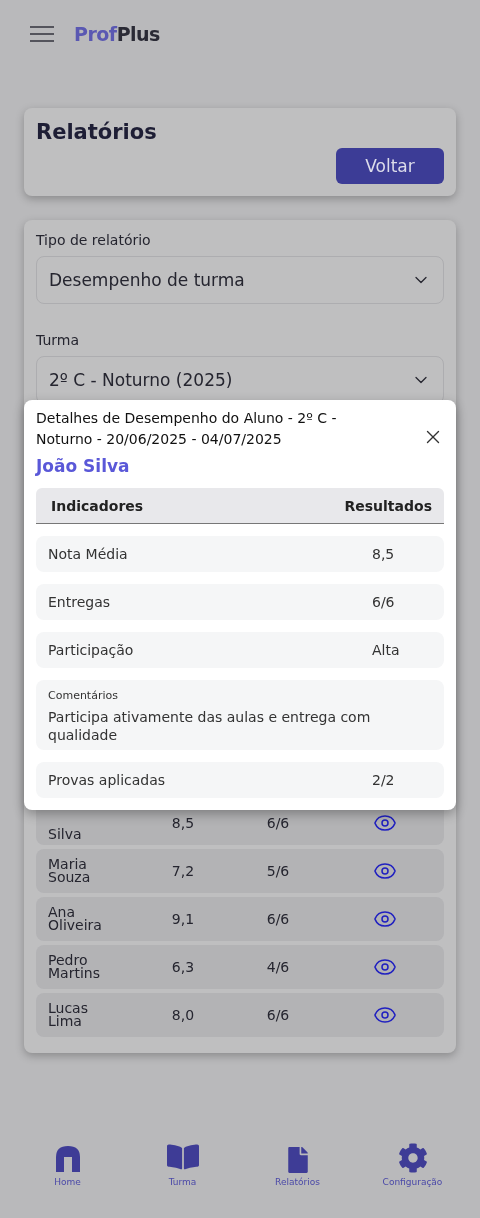 Image resolution: width=480 pixels, height=1218 pixels. What do you see at coordinates (68, 1015) in the screenshot?
I see `student-name: Lucas Lima` at bounding box center [68, 1015].